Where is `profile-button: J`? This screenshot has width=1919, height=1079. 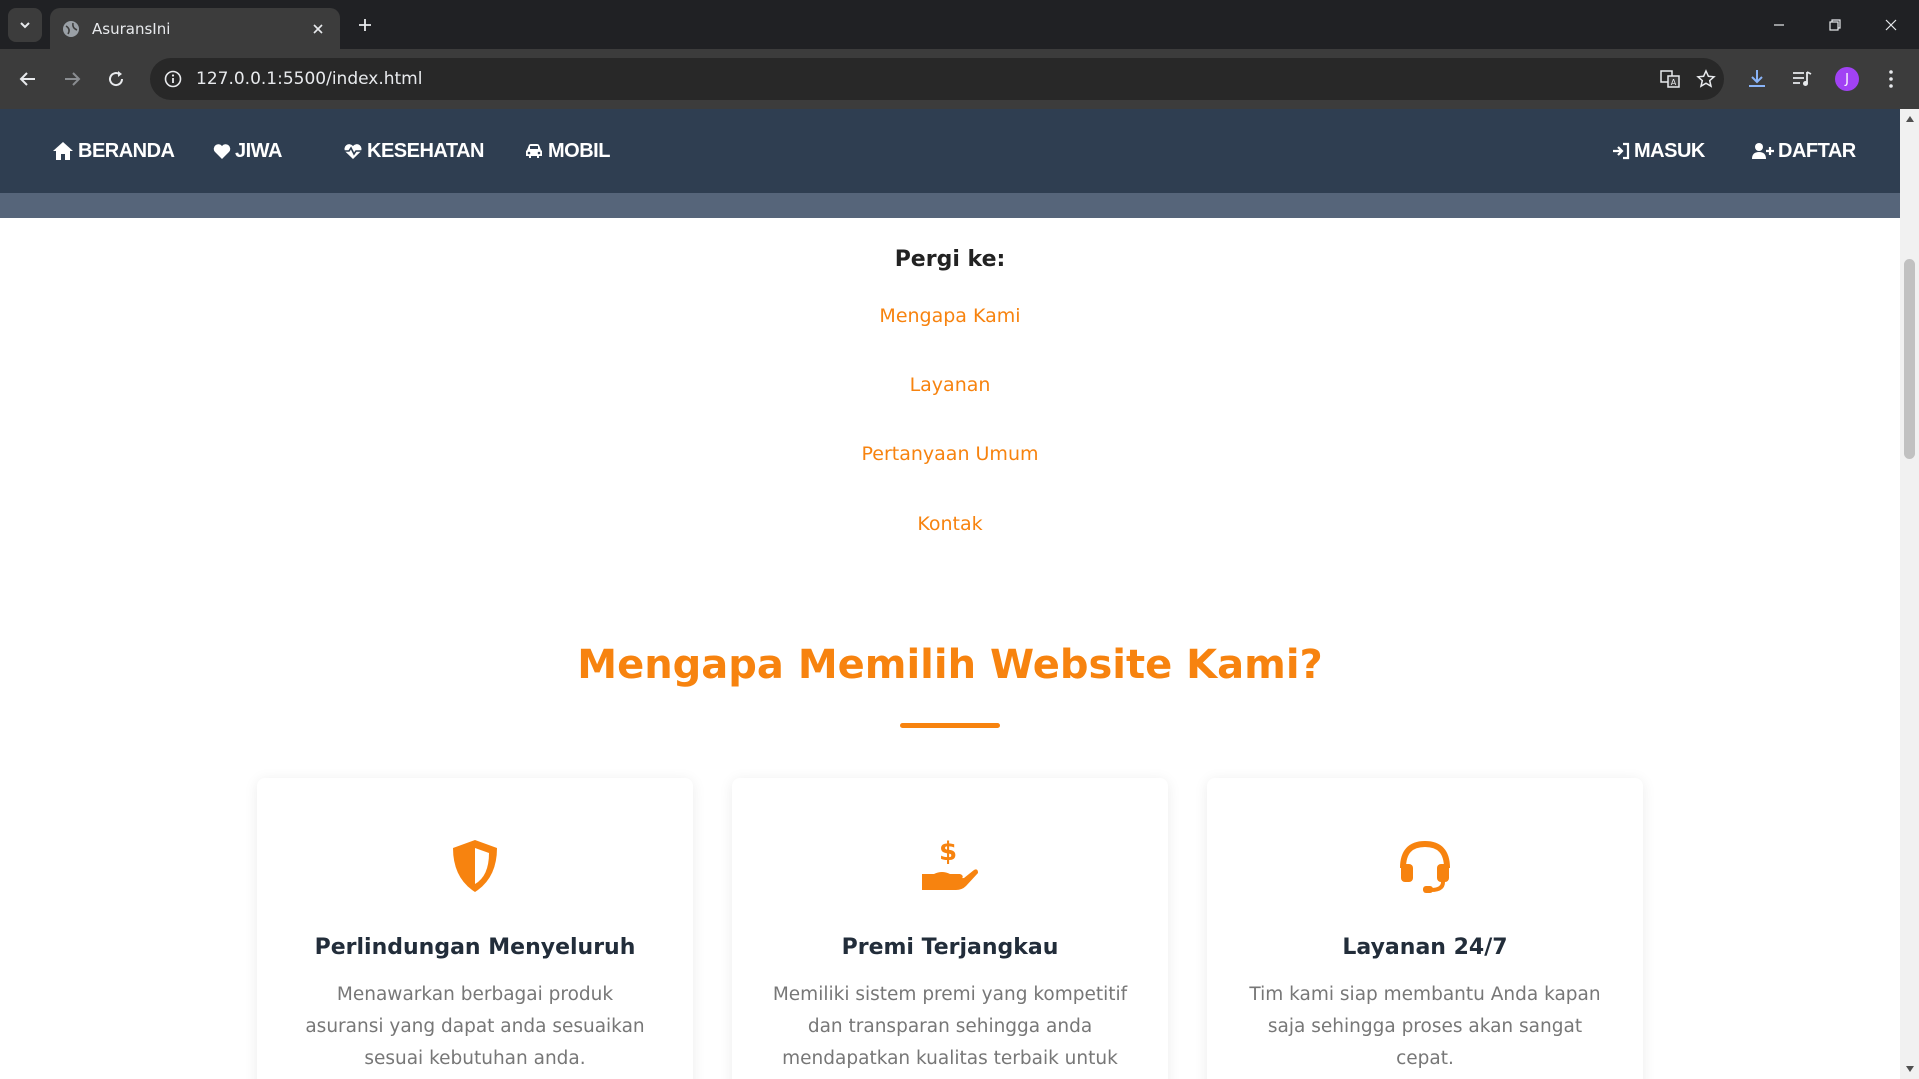
profile-button: J is located at coordinates (1847, 79).